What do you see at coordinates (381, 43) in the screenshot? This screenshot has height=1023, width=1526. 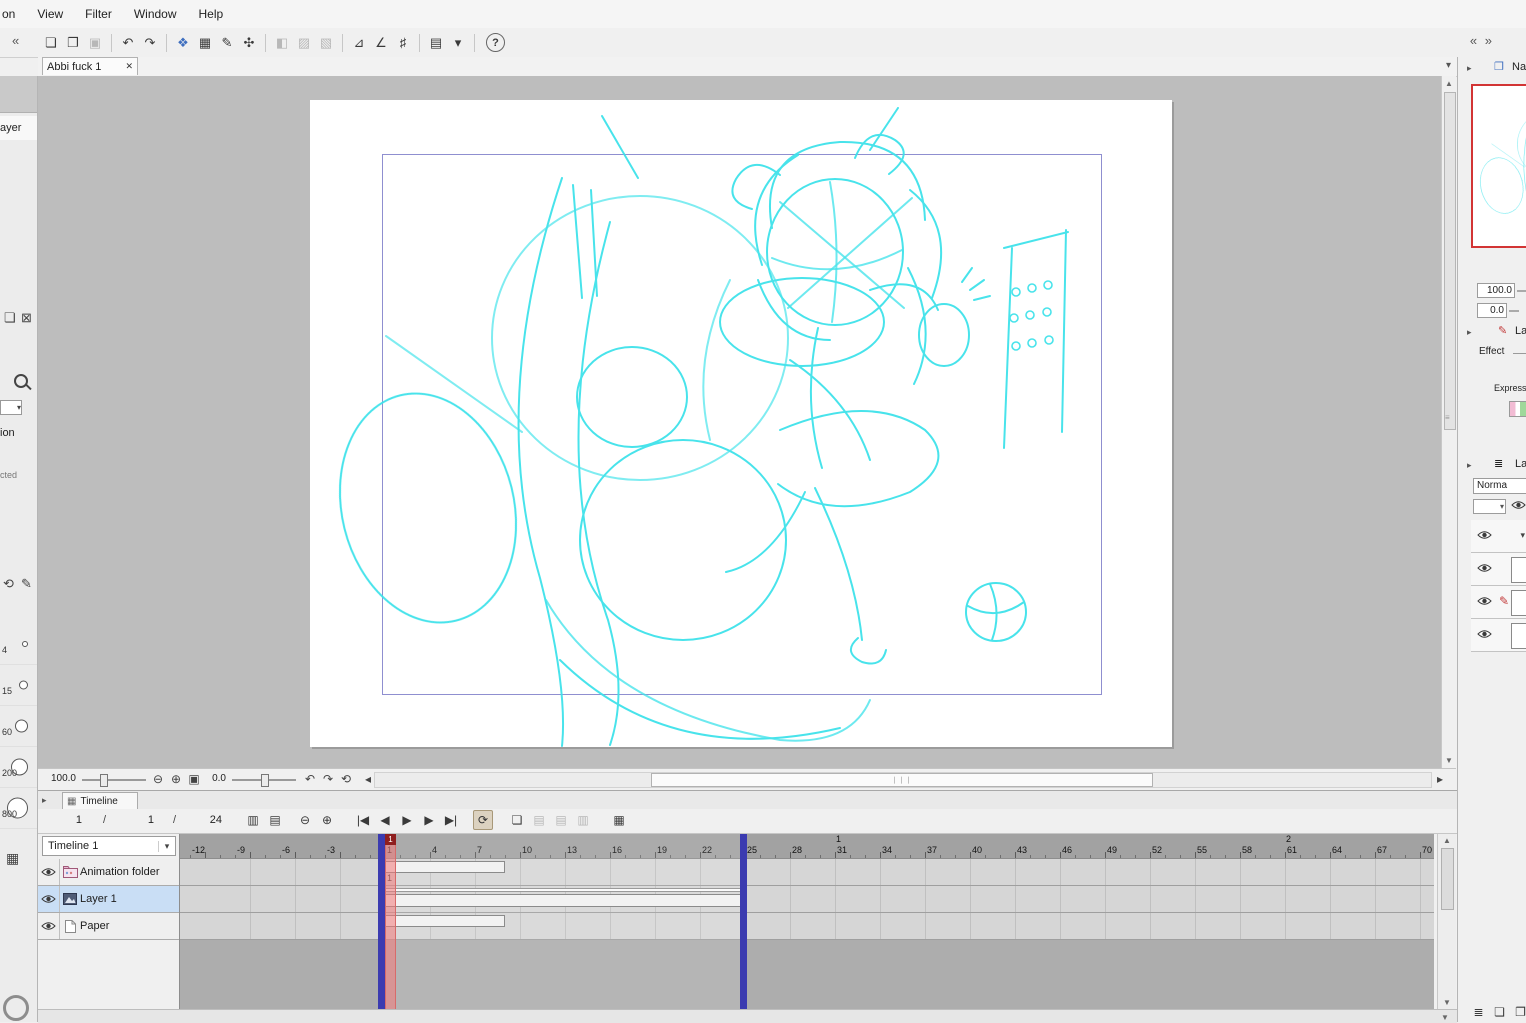 I see `snap-perspective-icon: ∠` at bounding box center [381, 43].